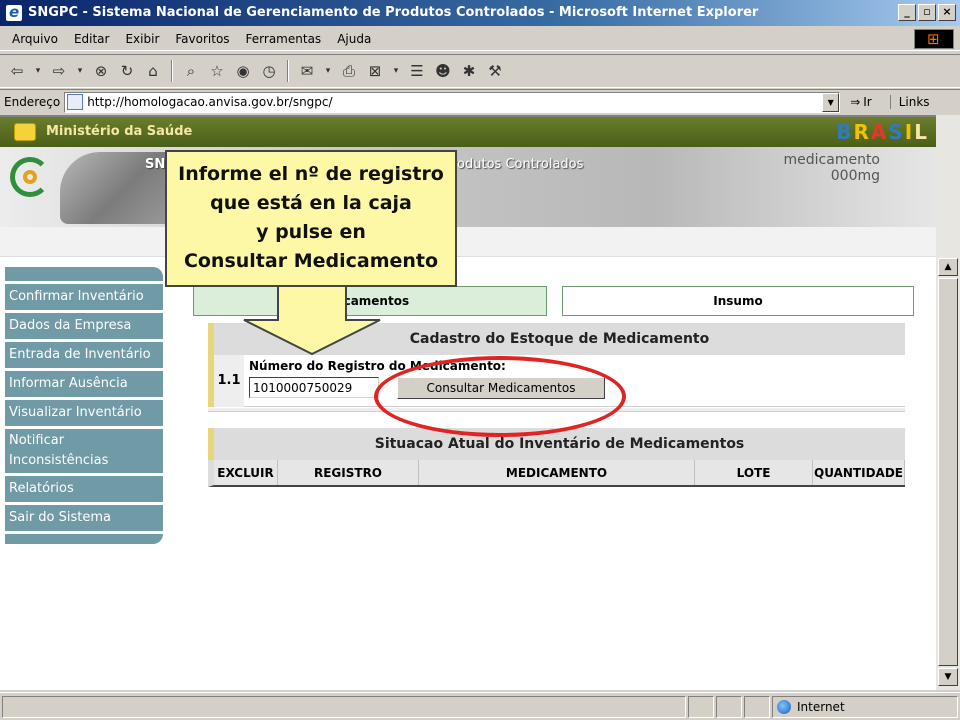 The width and height of the screenshot is (960, 720). I want to click on col-registro: REGISTRO, so click(348, 472).